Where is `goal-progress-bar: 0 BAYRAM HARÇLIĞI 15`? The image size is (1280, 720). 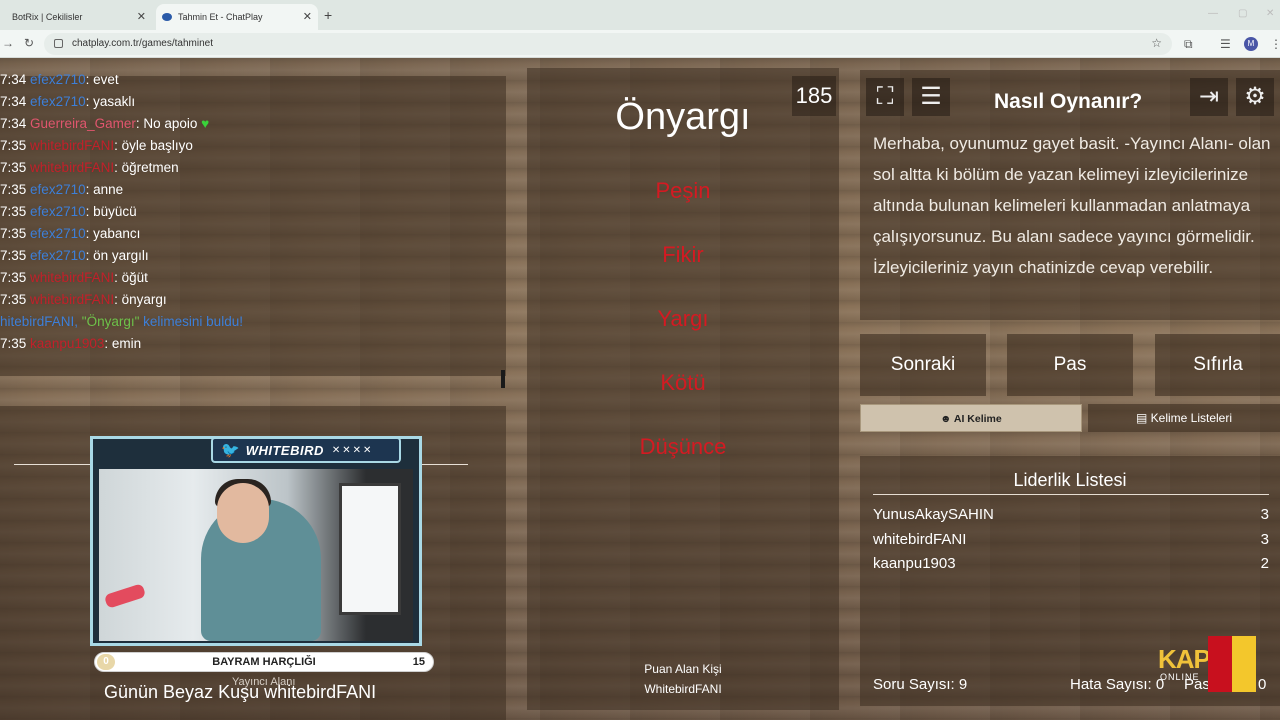 goal-progress-bar: 0 BAYRAM HARÇLIĞI 15 is located at coordinates (264, 662).